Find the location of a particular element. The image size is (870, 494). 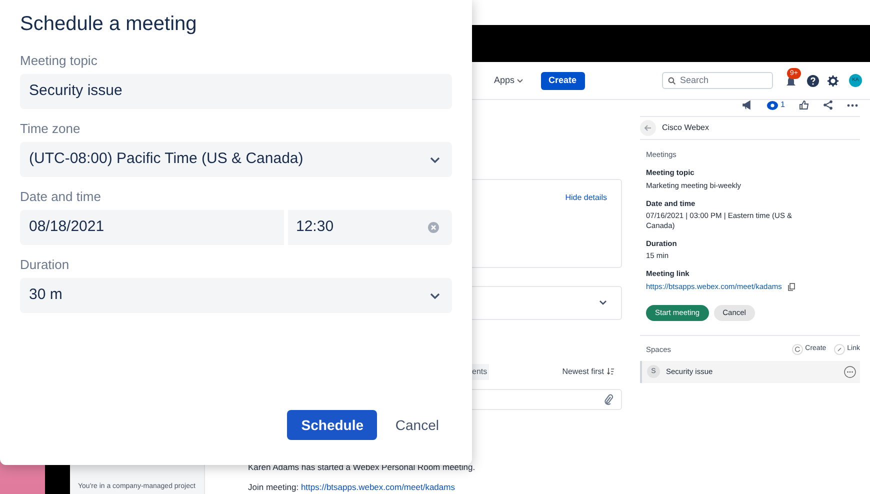

megaphone-icon is located at coordinates (747, 105).